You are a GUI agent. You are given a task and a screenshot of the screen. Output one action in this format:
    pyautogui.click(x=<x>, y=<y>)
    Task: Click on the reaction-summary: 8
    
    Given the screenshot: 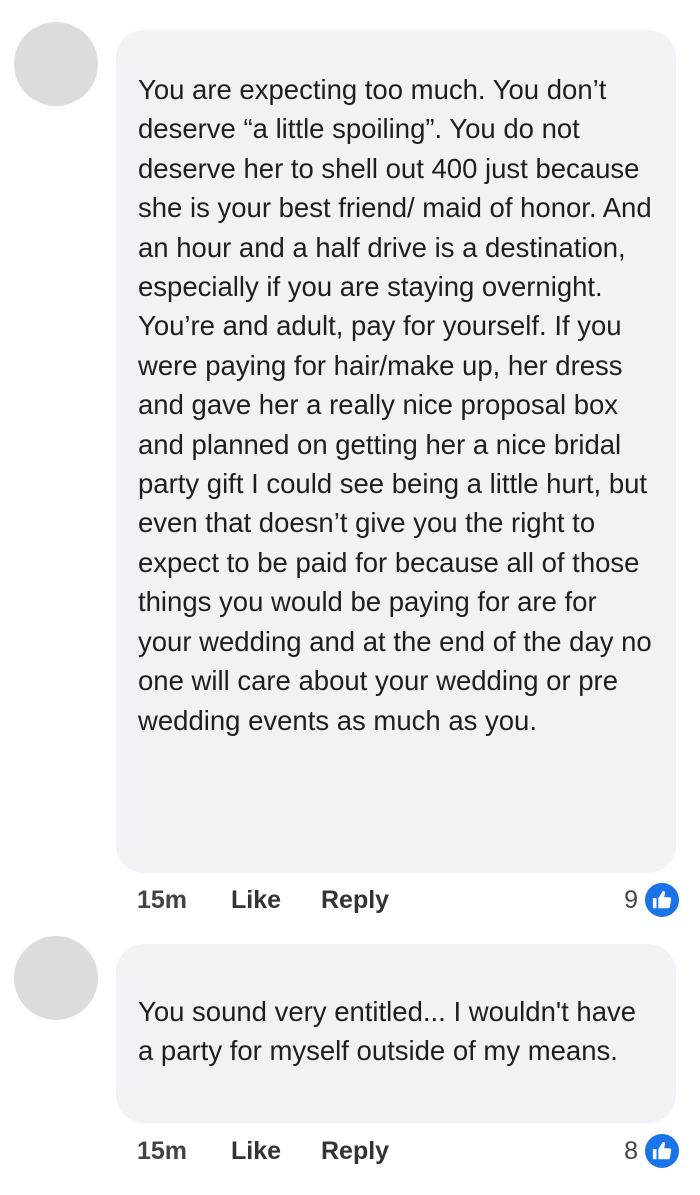 What is the action you would take?
    pyautogui.click(x=653, y=1151)
    